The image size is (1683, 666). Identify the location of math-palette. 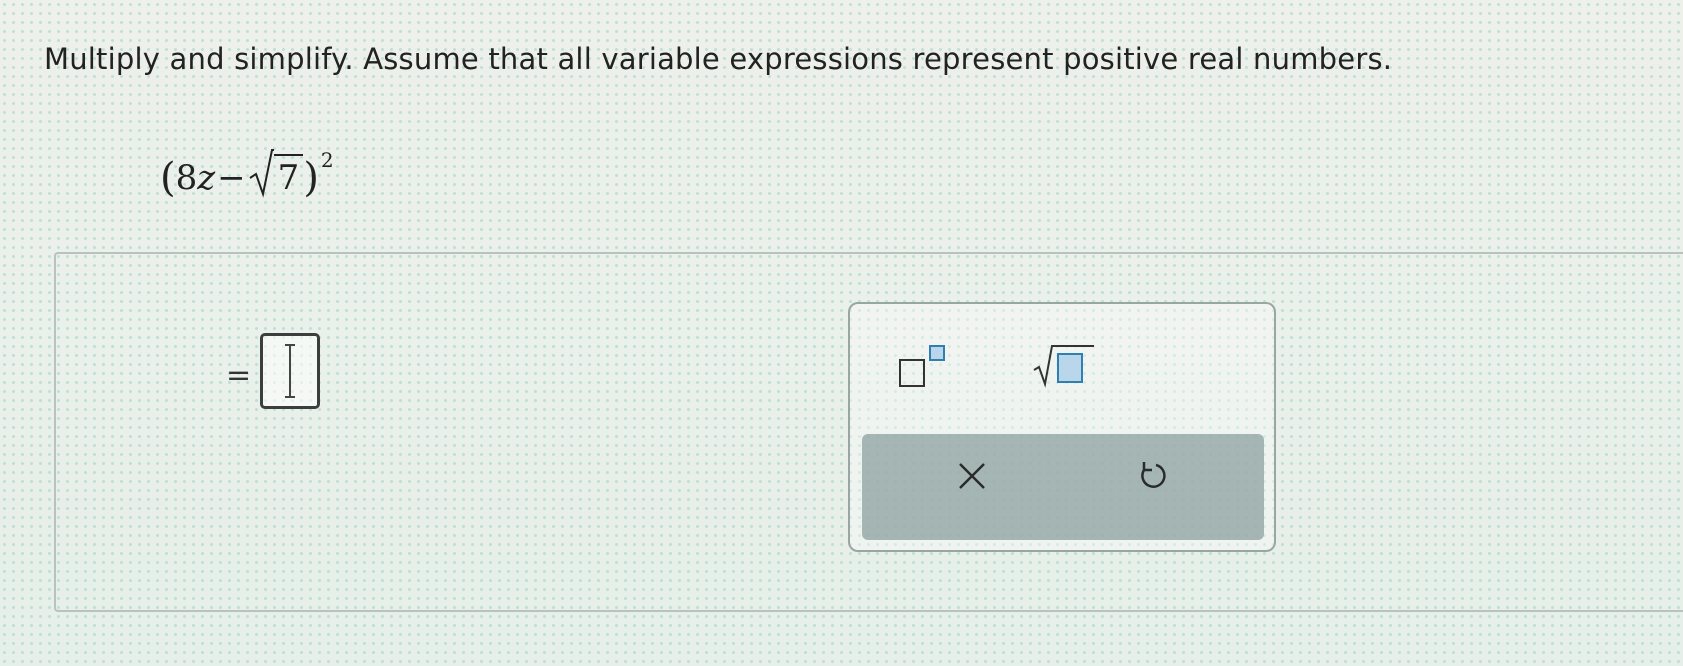
(1062, 427).